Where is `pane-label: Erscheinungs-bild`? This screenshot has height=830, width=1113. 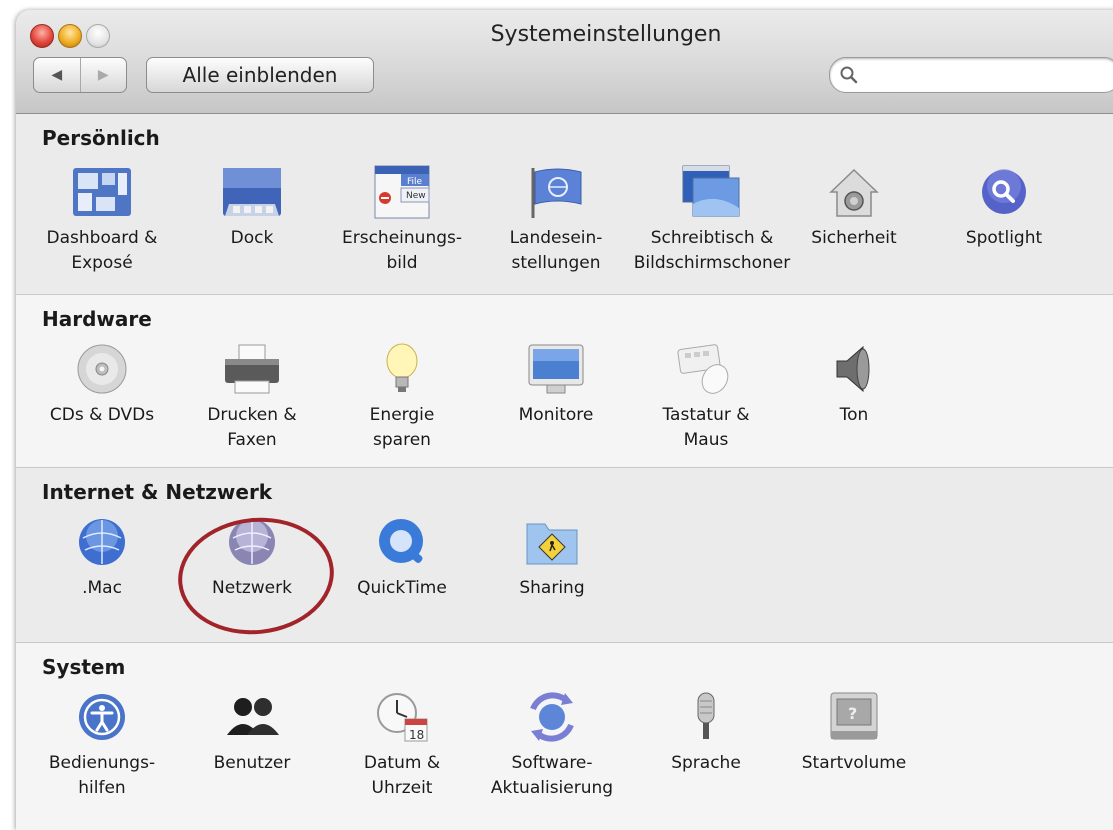
pane-label: Erscheinungs-bild is located at coordinates (402, 250).